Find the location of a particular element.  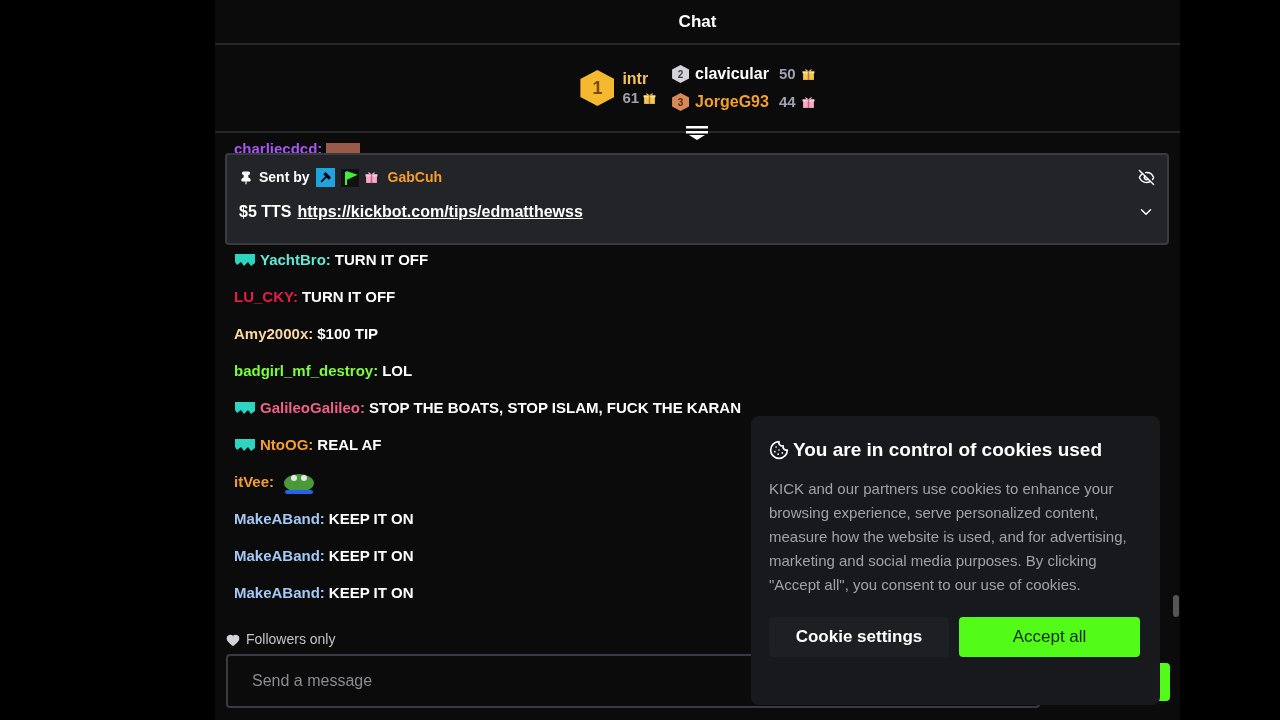

chat-mode-label: Followers only is located at coordinates (291, 639).